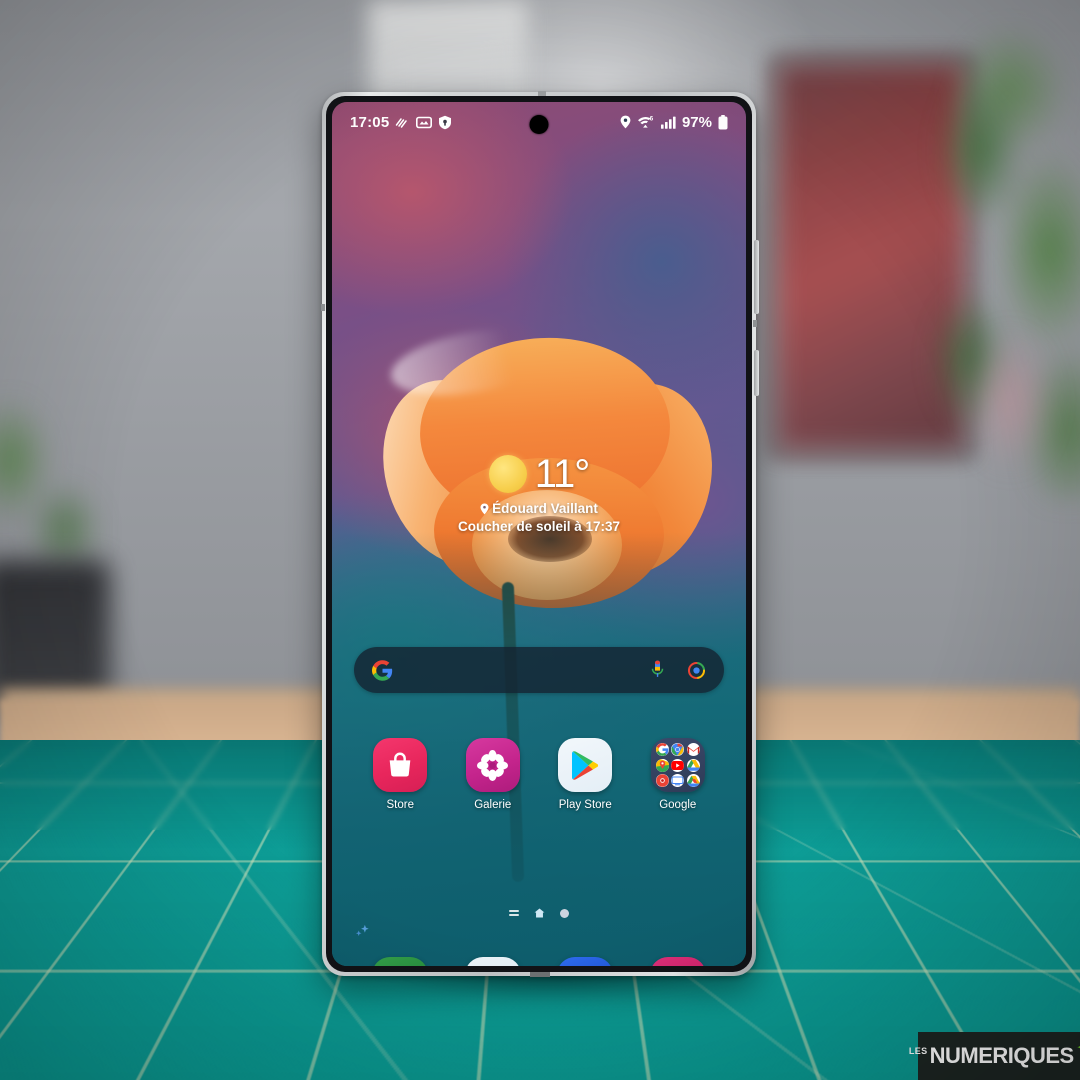 The height and width of the screenshot is (1080, 1080). Describe the element at coordinates (564, 913) in the screenshot. I see `page-dot` at that location.